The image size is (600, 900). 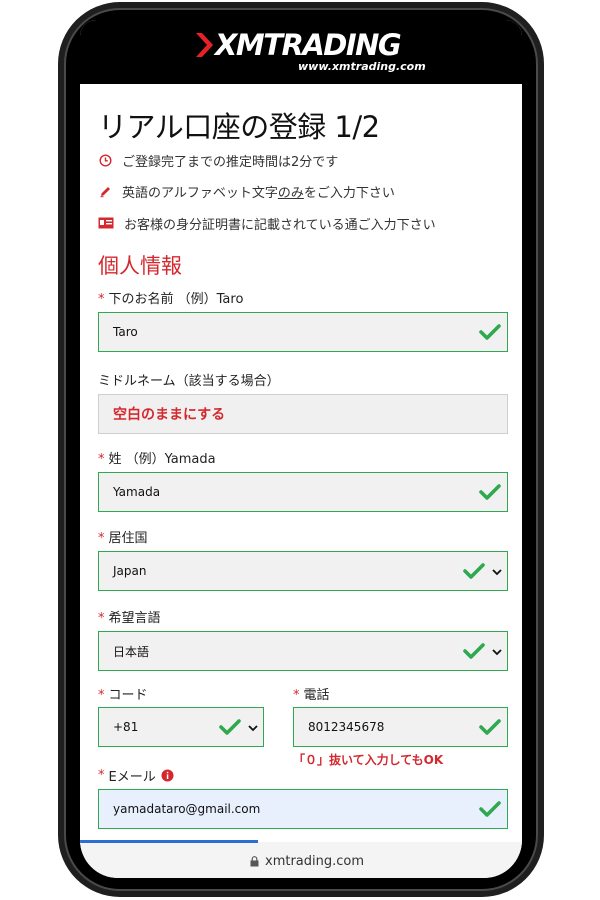 I want to click on url-text: xmtrading.com, so click(x=315, y=861).